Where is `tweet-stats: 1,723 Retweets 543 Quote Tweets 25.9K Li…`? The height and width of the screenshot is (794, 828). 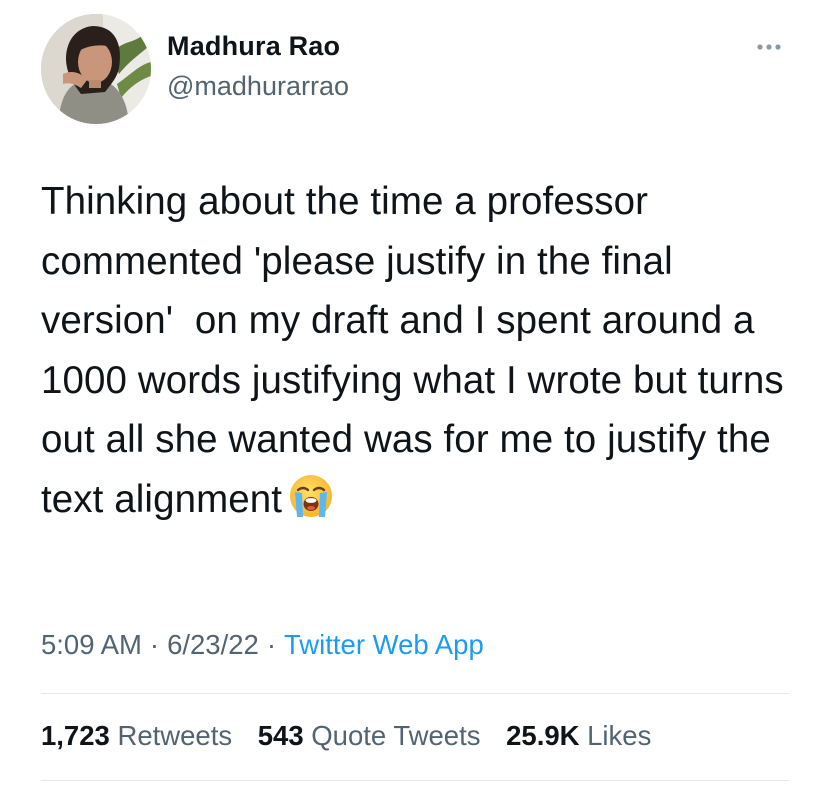 tweet-stats: 1,723 Retweets 543 Quote Tweets 25.9K Li… is located at coordinates (355, 736).